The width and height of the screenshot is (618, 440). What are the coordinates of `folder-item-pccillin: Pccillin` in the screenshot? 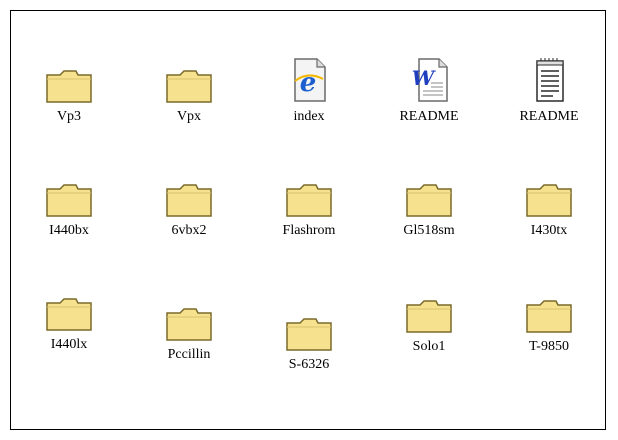 It's located at (189, 328).